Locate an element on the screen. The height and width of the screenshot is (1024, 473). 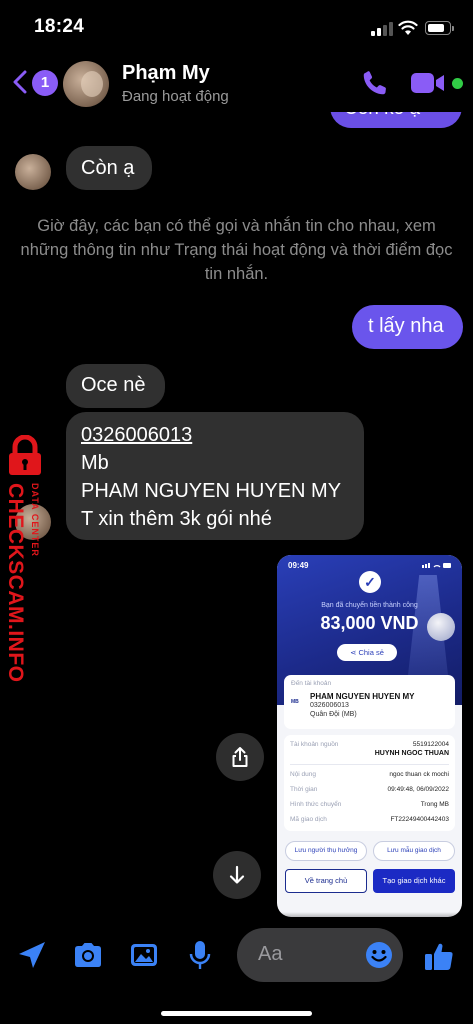
status-time: 18:24 is located at coordinates (59, 26).